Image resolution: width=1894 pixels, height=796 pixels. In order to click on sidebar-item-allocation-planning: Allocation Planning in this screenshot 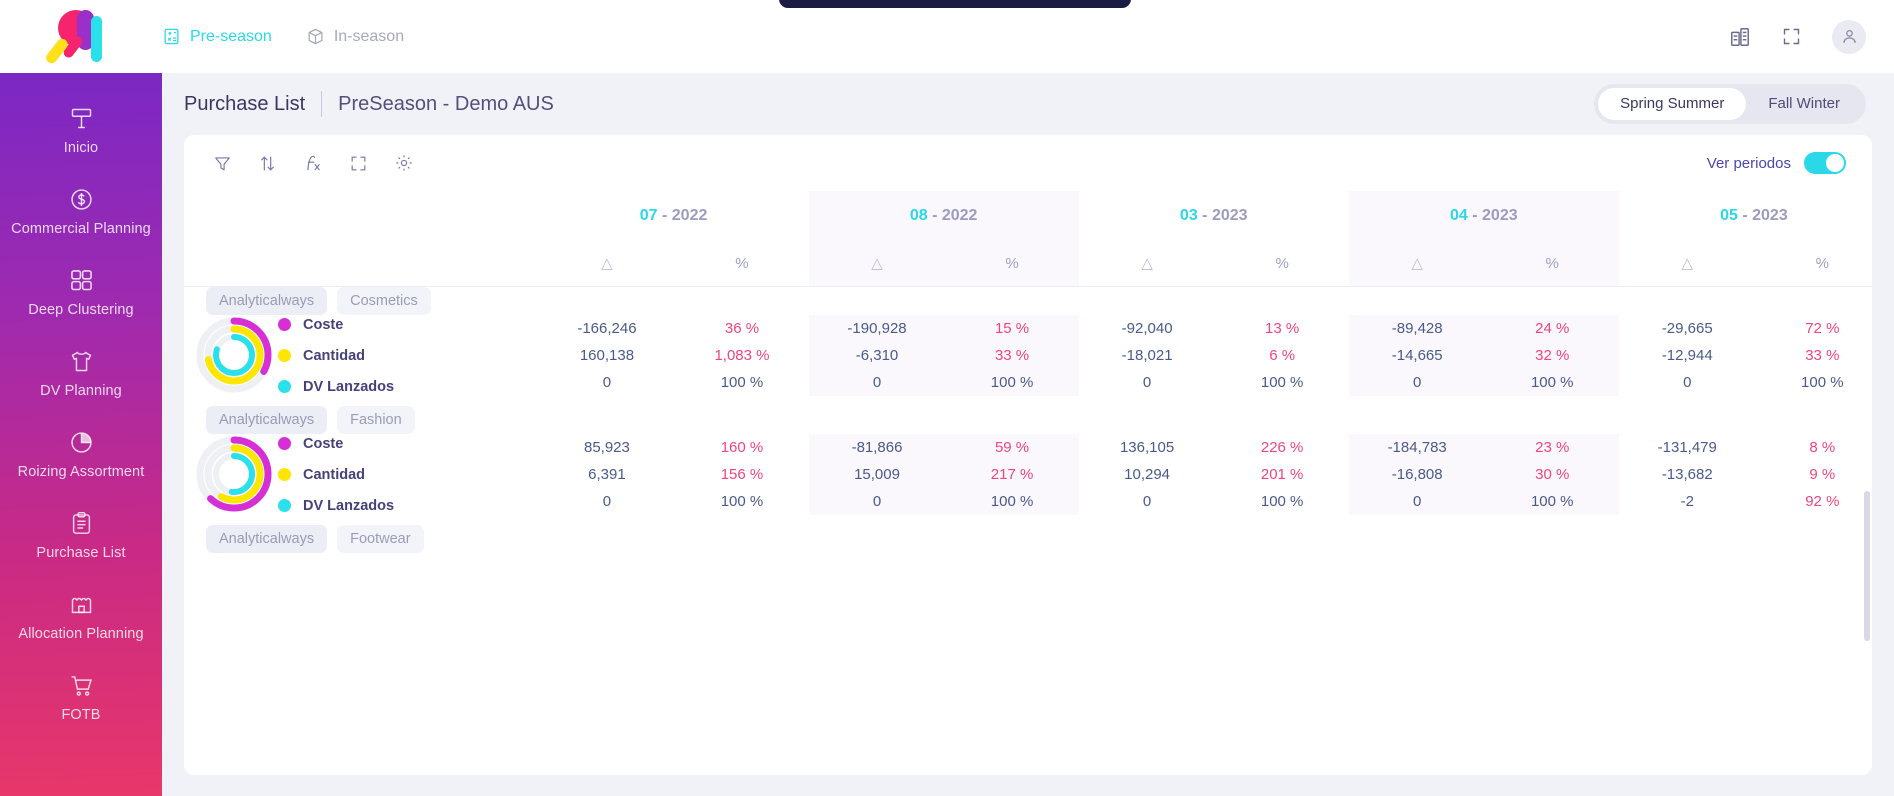, I will do `click(81, 617)`.